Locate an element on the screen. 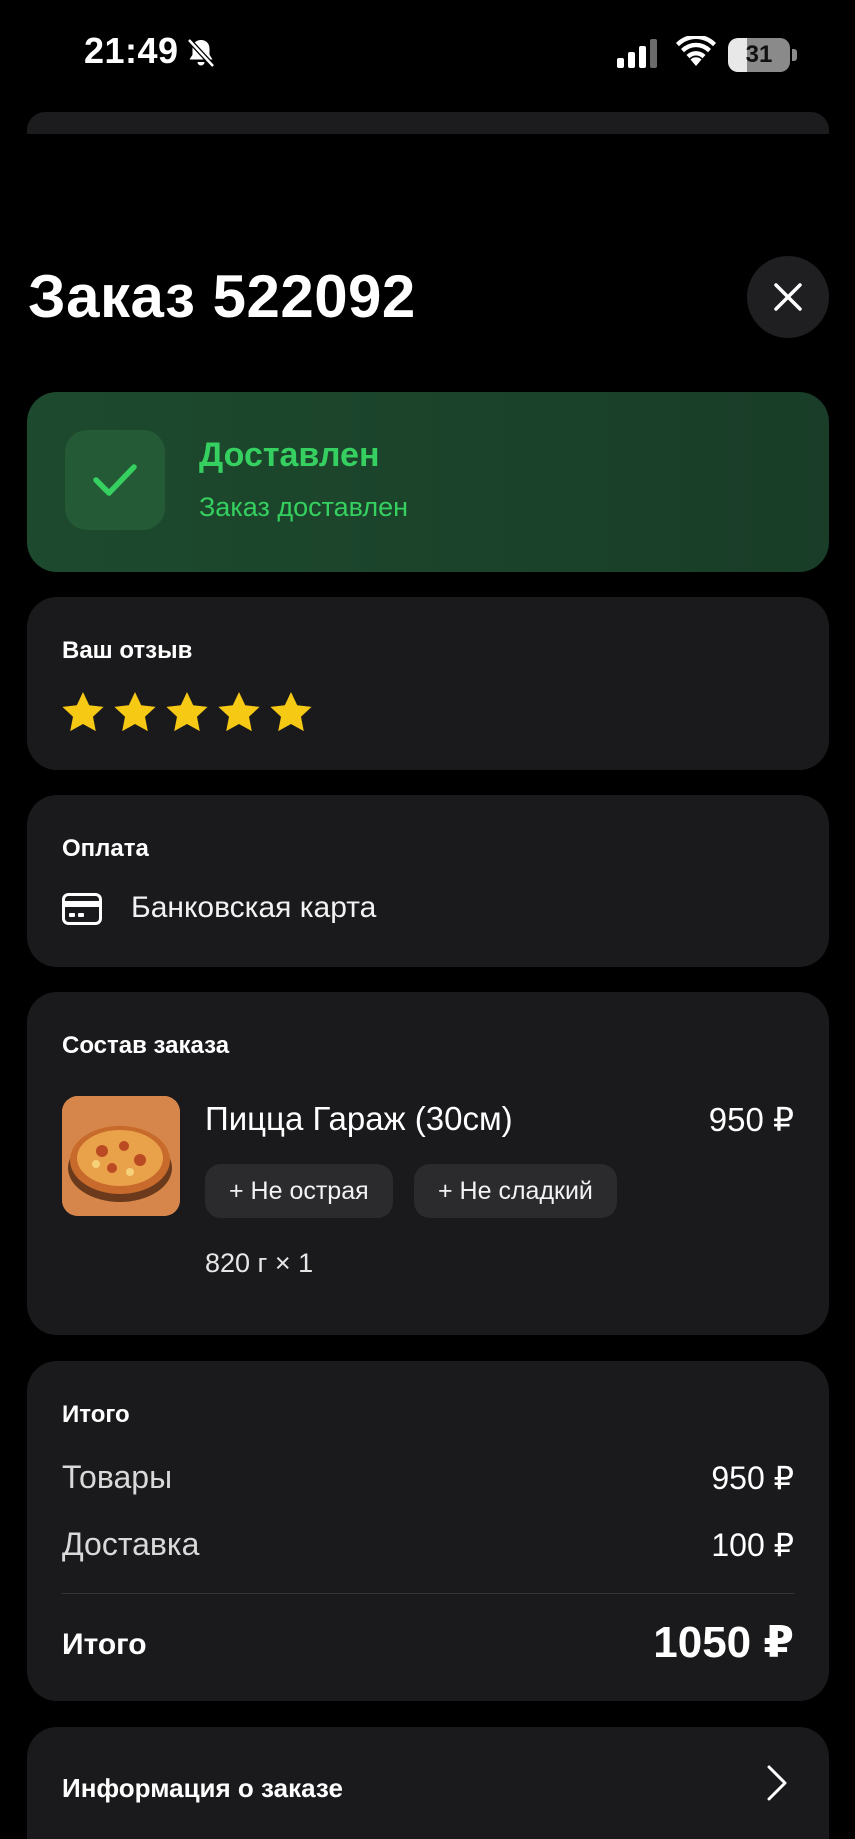  payment-label: Оплата is located at coordinates (105, 848).